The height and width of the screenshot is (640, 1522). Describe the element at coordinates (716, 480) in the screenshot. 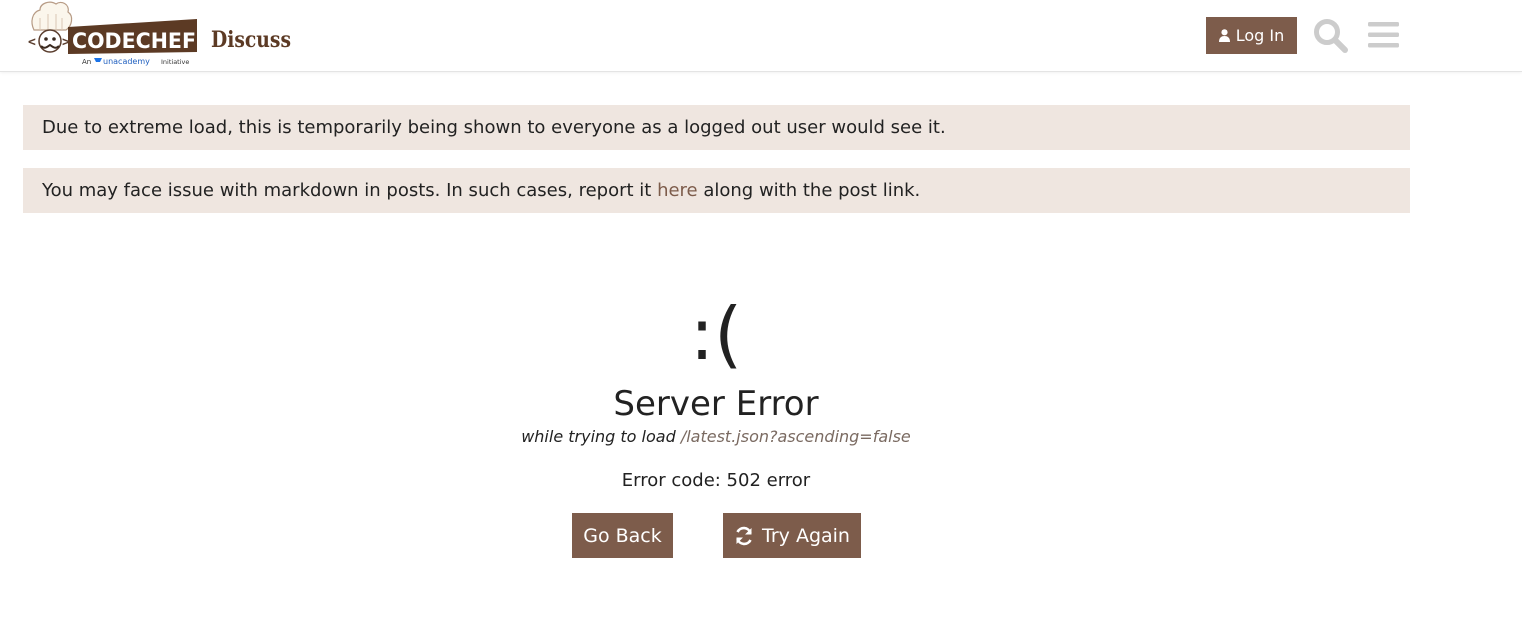

I see `error-code: Error code: 502 error` at that location.